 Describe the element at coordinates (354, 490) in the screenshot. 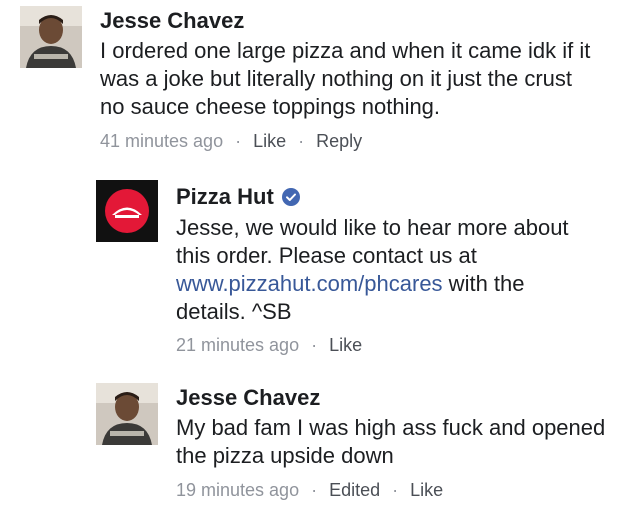

I see `edited-label: Edited` at that location.